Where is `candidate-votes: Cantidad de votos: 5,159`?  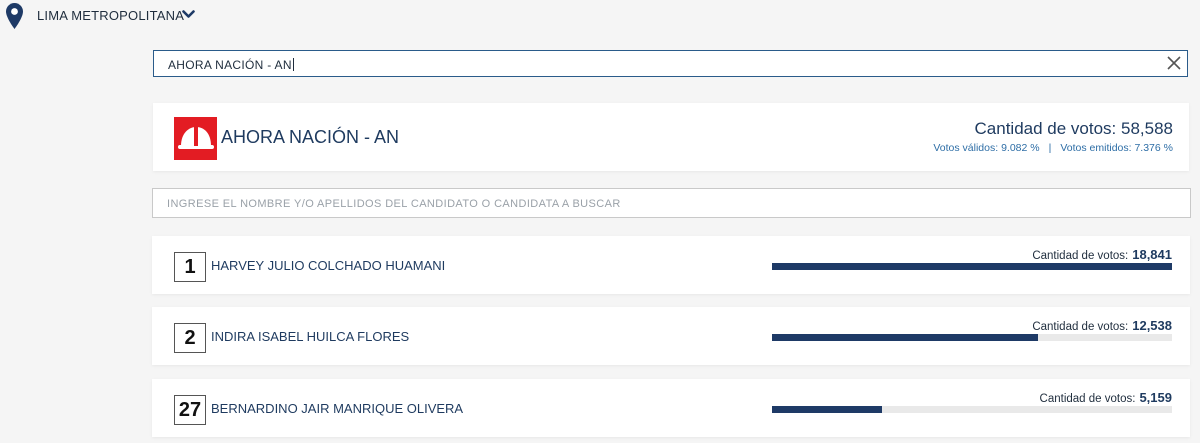 candidate-votes: Cantidad de votos: 5,159 is located at coordinates (1105, 397).